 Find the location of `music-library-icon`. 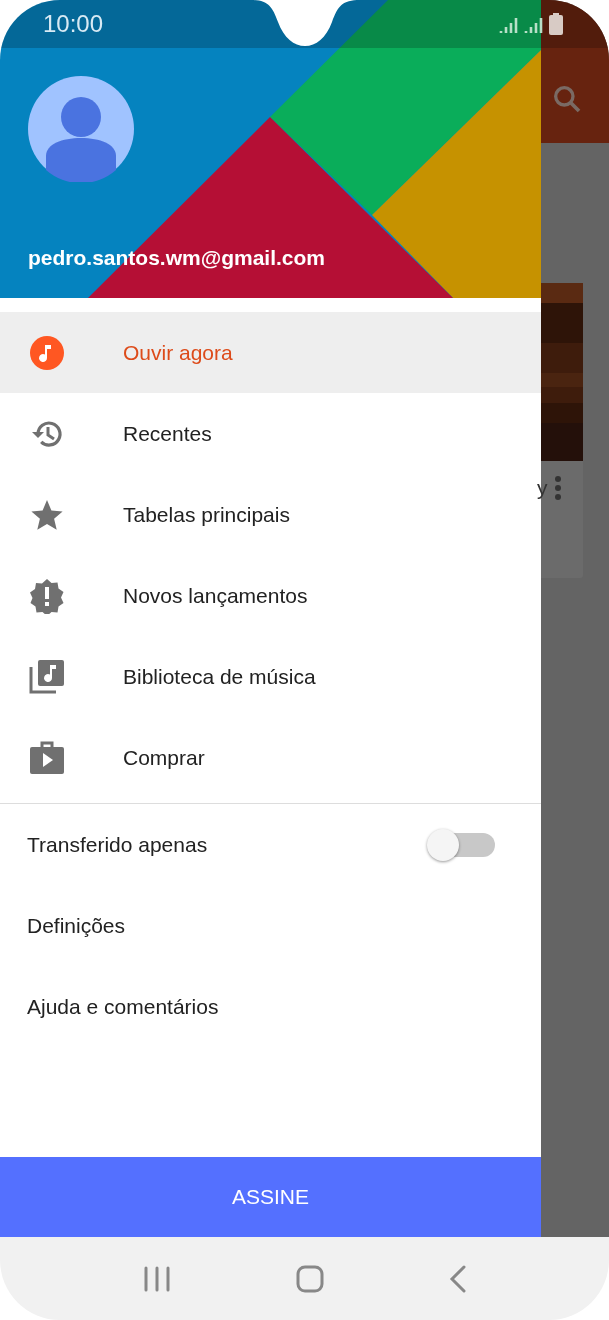

music-library-icon is located at coordinates (47, 676).